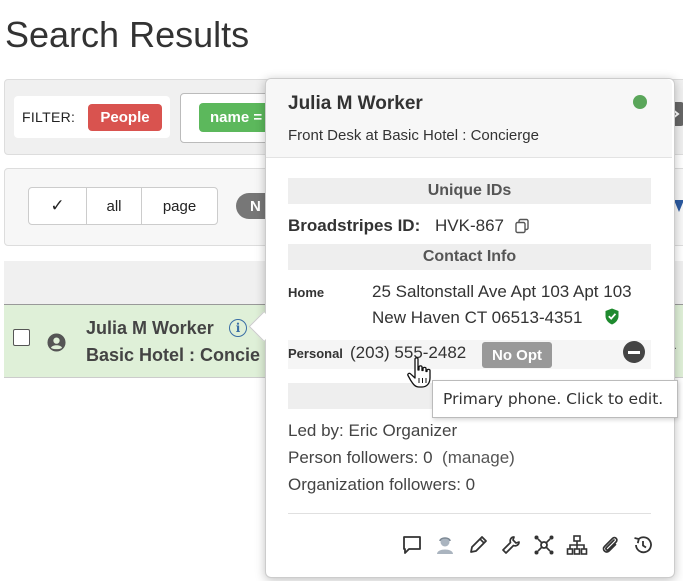 This screenshot has width=683, height=581. Describe the element at coordinates (612, 316) in the screenshot. I see `verified-shield-icon` at that location.